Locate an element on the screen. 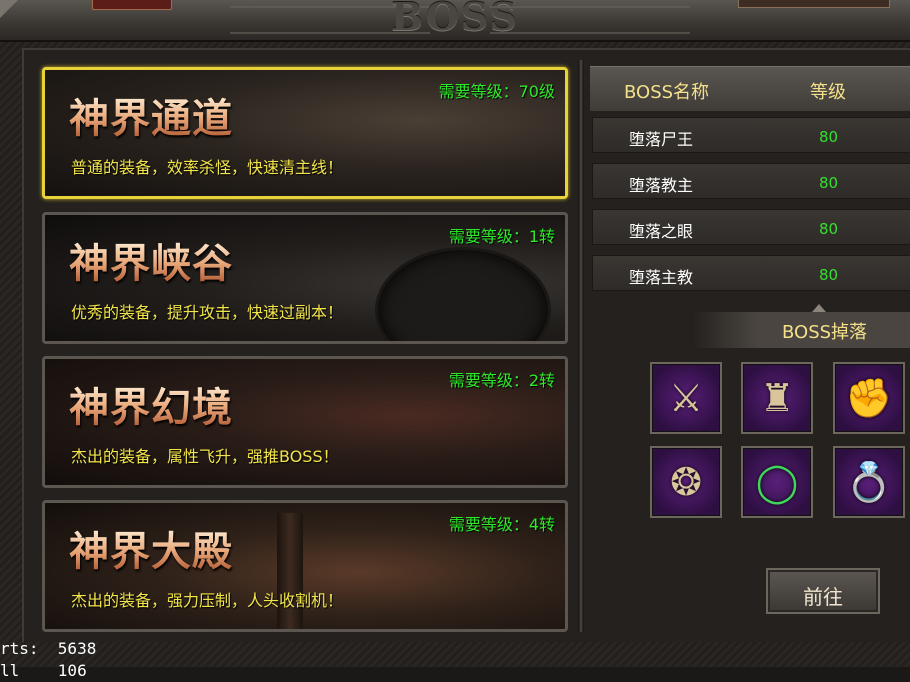 The image size is (910, 682). ornament-icon is located at coordinates (819, 308).